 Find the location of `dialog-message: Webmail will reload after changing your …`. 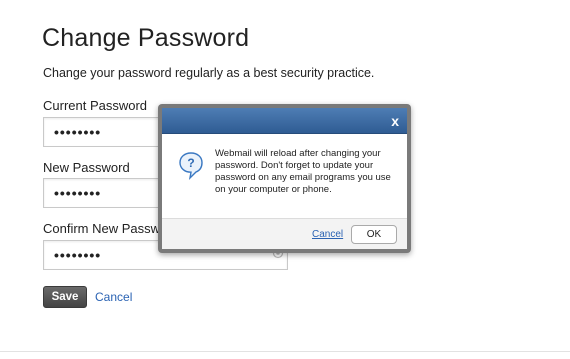

dialog-message: Webmail will reload after changing your … is located at coordinates (303, 171).